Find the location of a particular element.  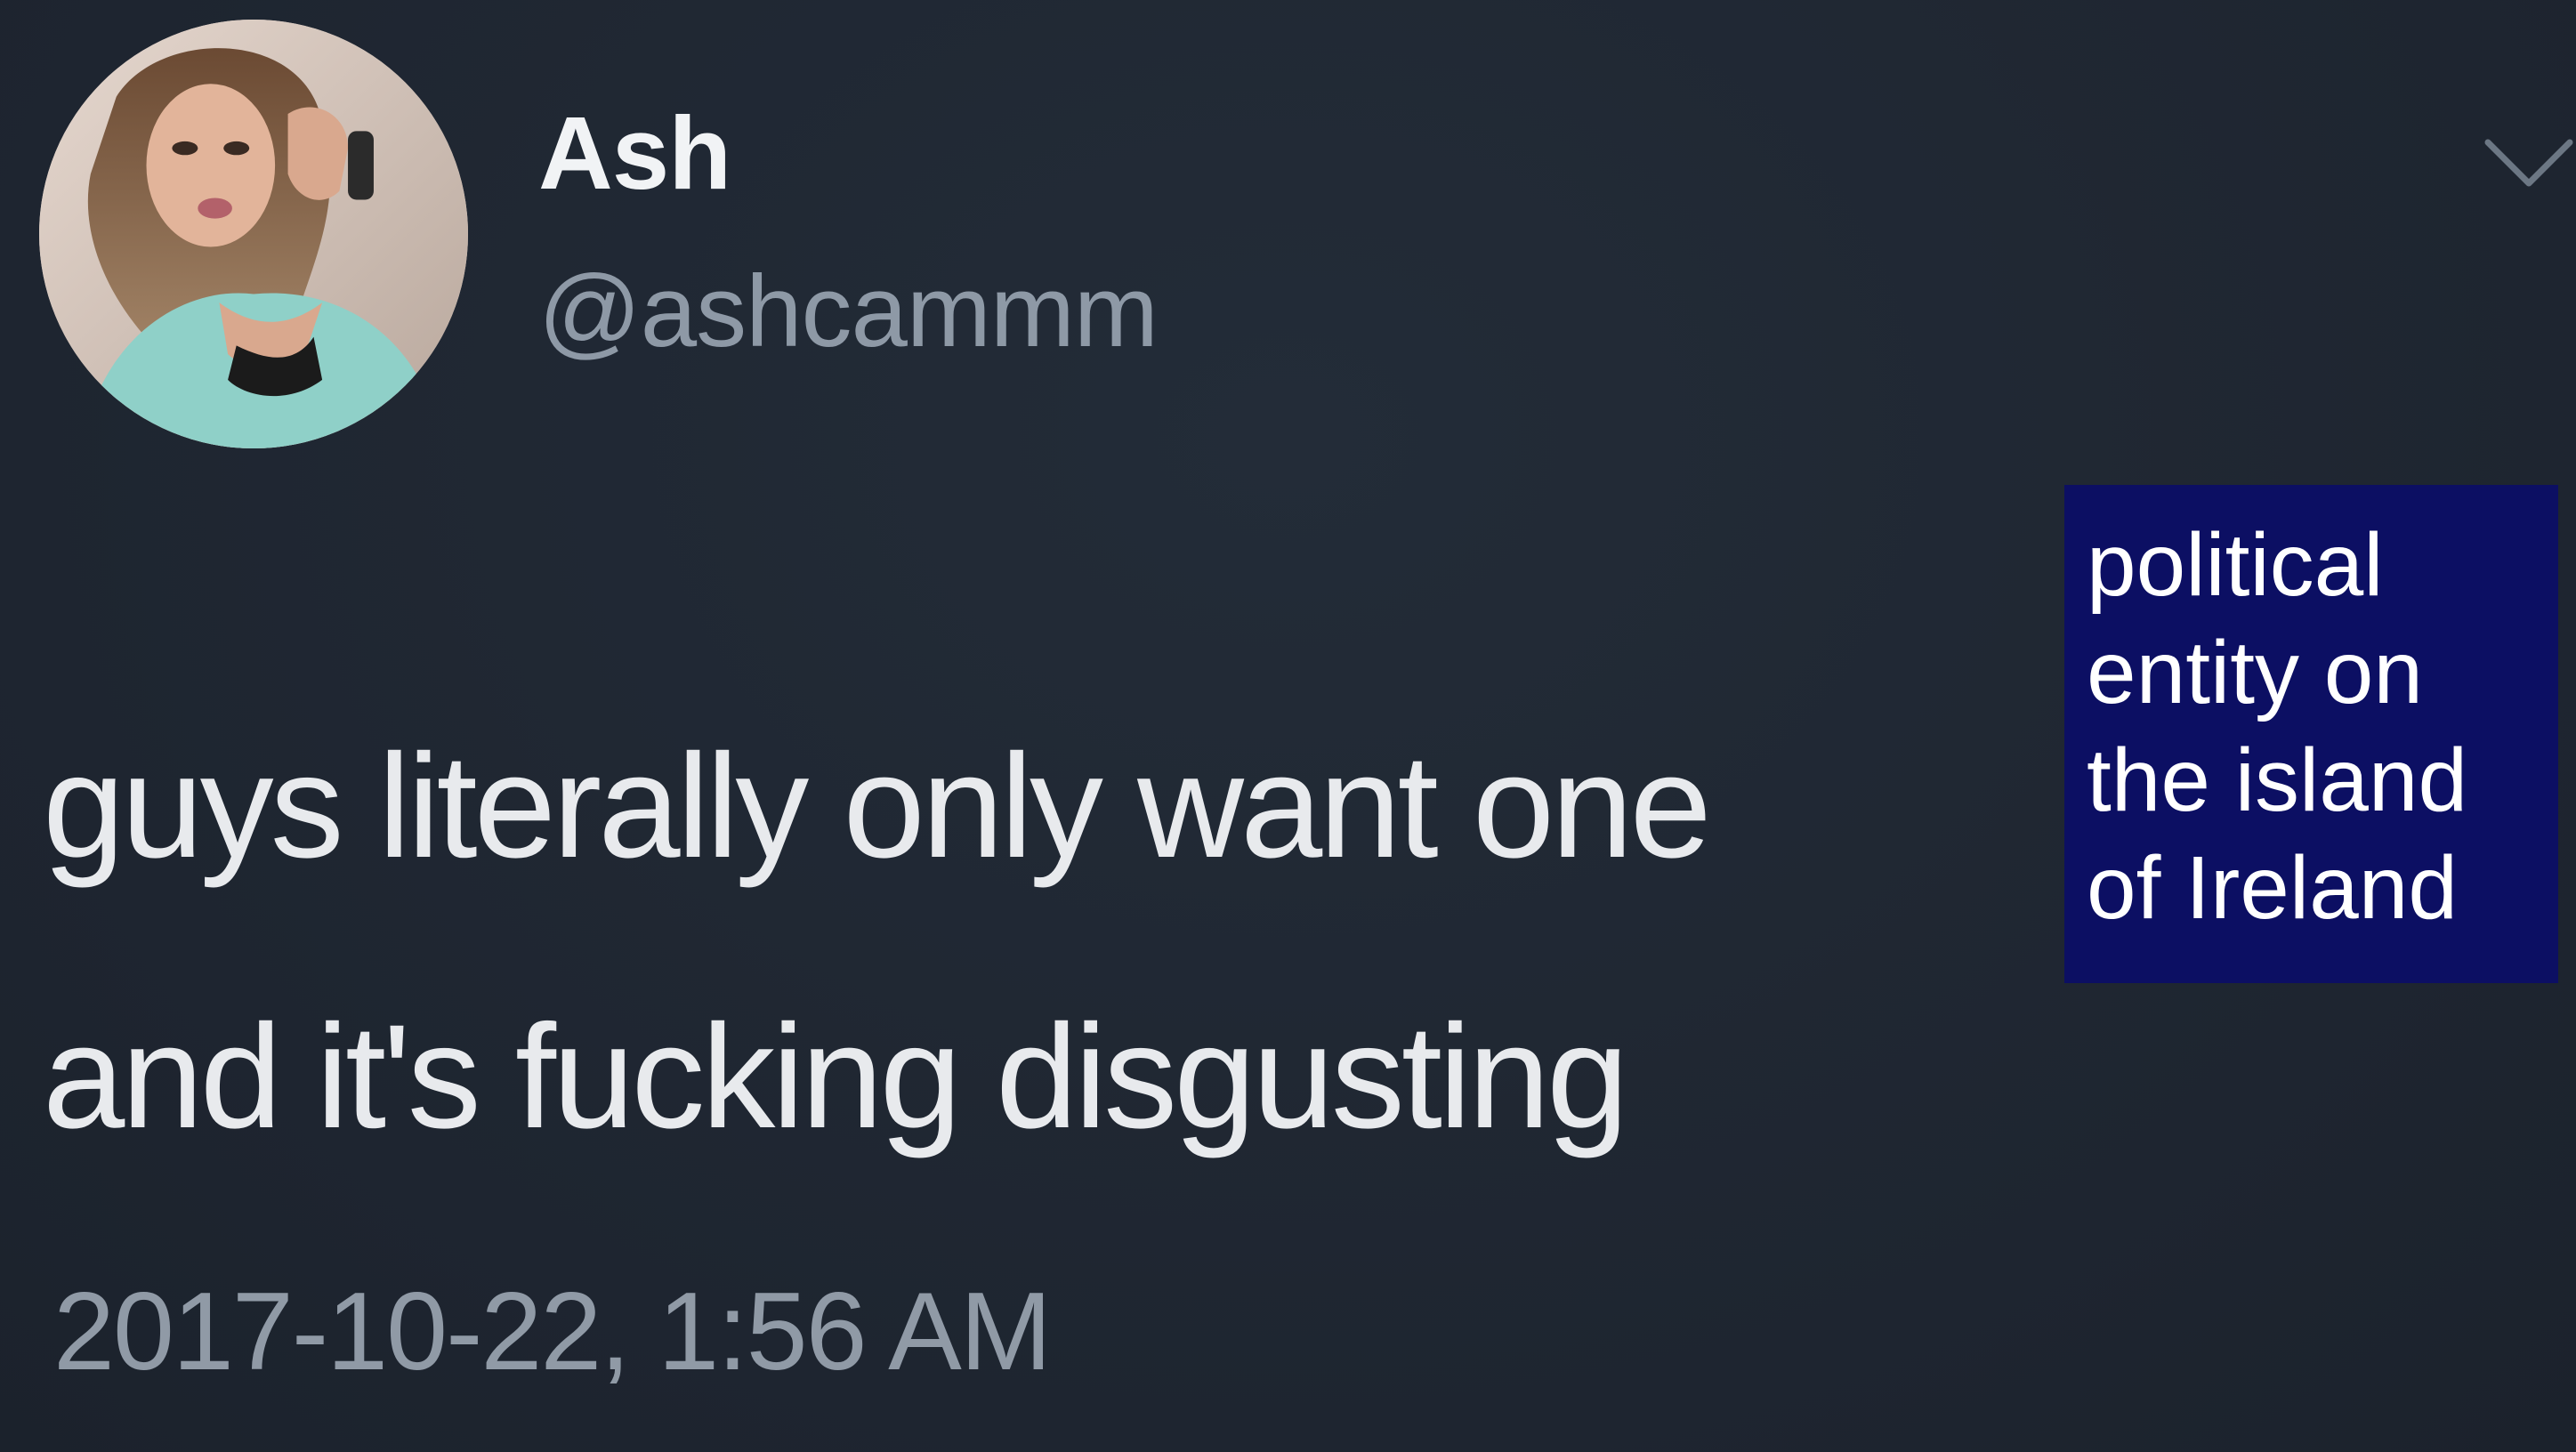

chevron-down-icon is located at coordinates (2529, 164).